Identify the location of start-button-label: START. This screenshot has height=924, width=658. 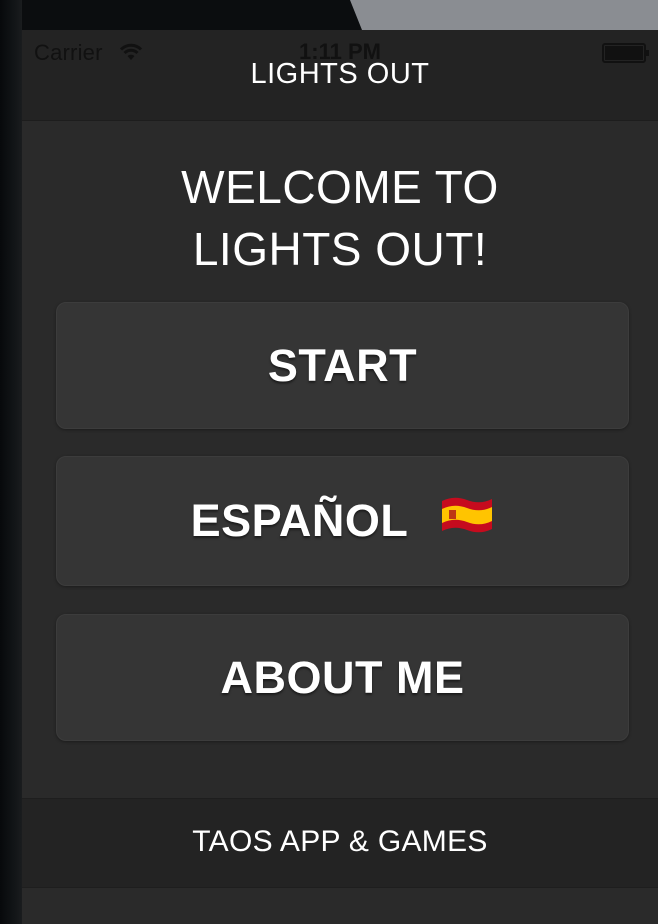
(342, 365).